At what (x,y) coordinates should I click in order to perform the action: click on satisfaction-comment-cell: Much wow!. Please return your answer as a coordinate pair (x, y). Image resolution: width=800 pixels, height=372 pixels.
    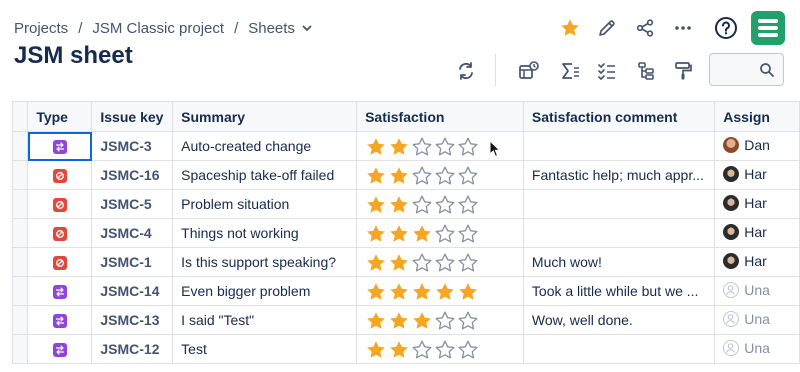
    Looking at the image, I should click on (619, 262).